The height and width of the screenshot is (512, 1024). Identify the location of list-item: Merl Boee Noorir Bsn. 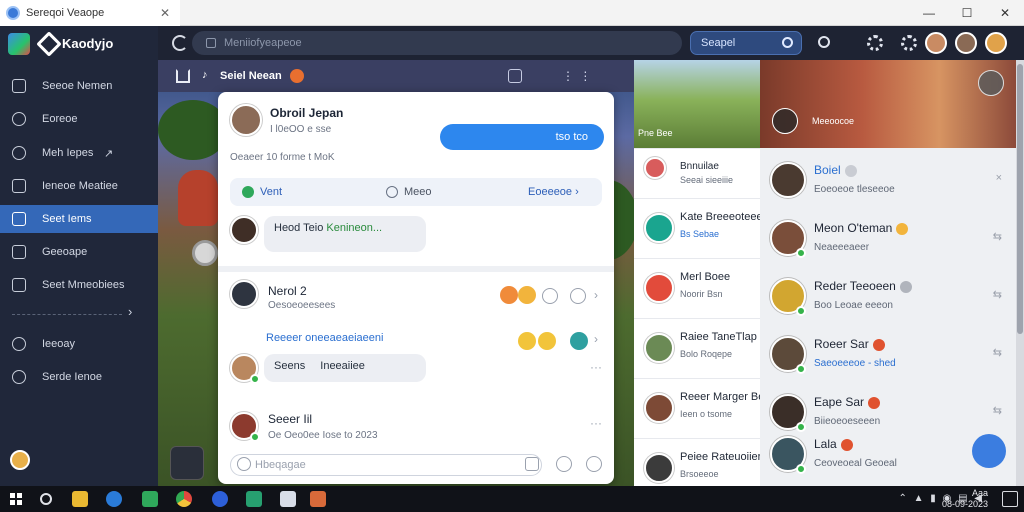
(697, 288).